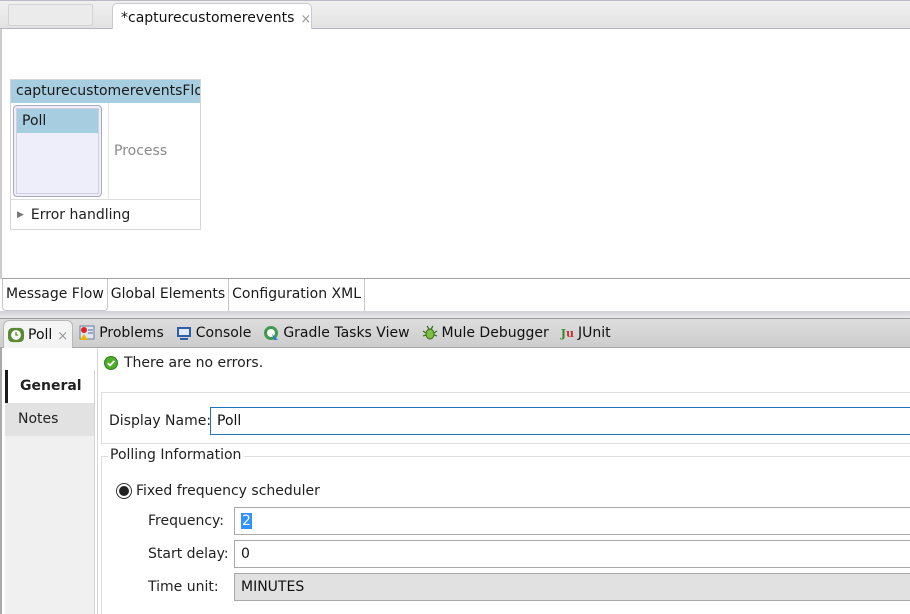 The image size is (910, 614). Describe the element at coordinates (246, 521) in the screenshot. I see `frequency-value: 2` at that location.